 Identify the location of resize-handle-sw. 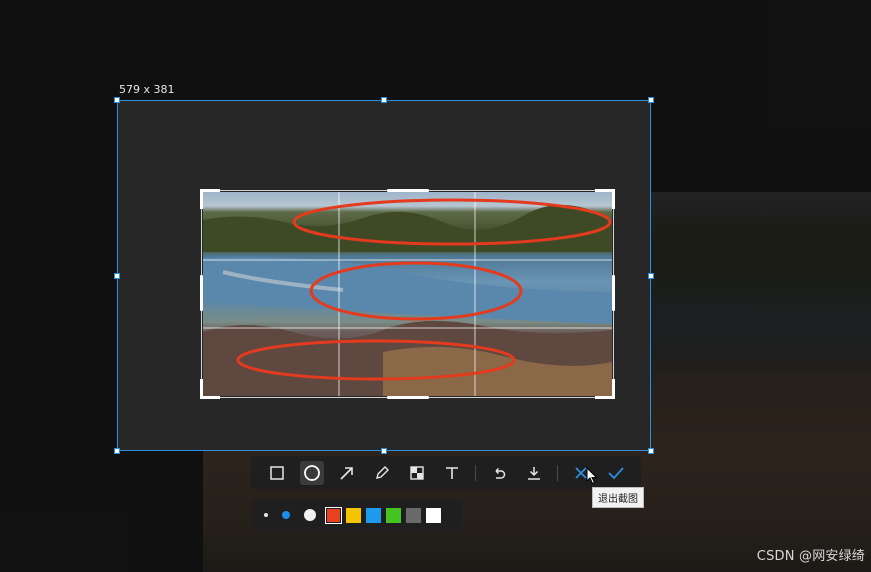
(117, 451).